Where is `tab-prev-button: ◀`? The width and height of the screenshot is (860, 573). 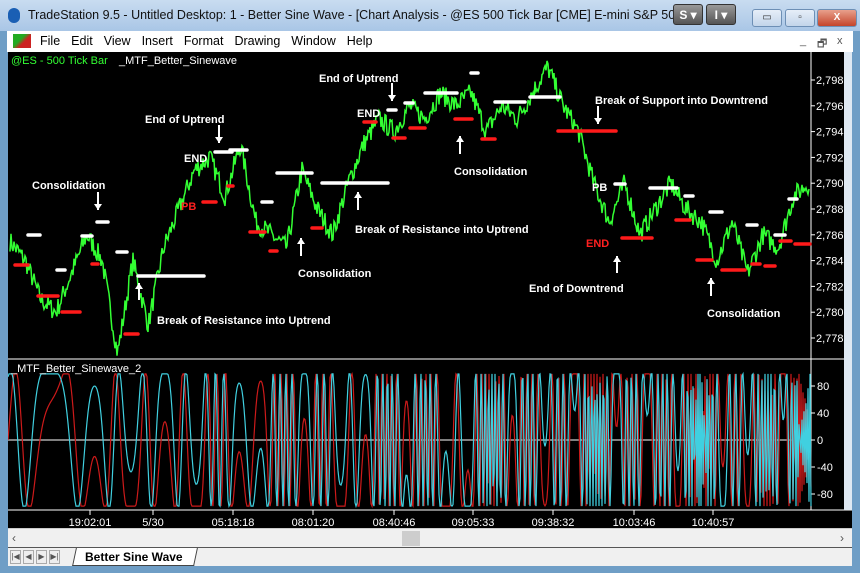 tab-prev-button: ◀ is located at coordinates (28, 557).